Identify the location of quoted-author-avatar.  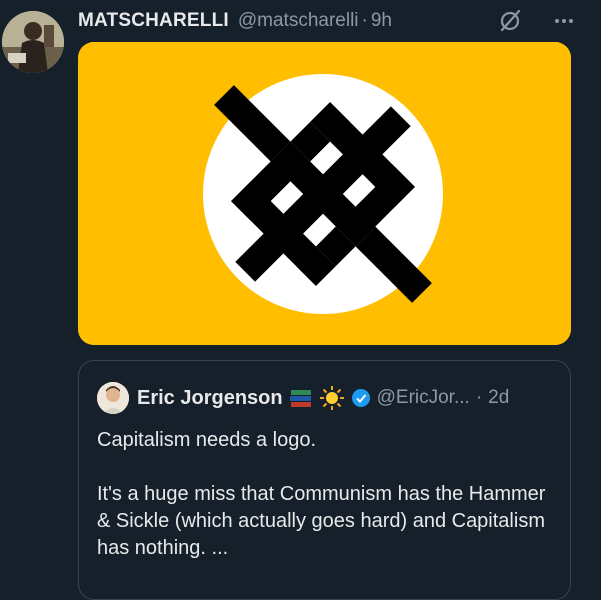
(113, 398).